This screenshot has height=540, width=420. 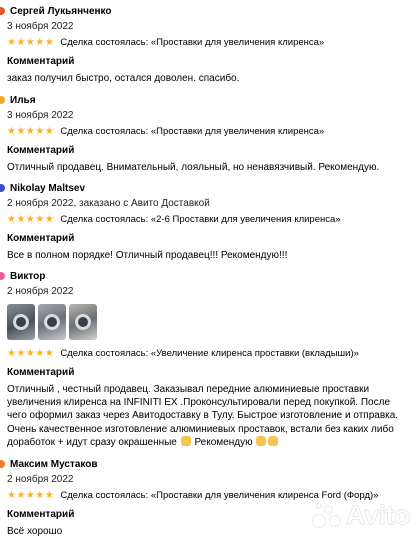 I want to click on review-photos, so click(x=213, y=322).